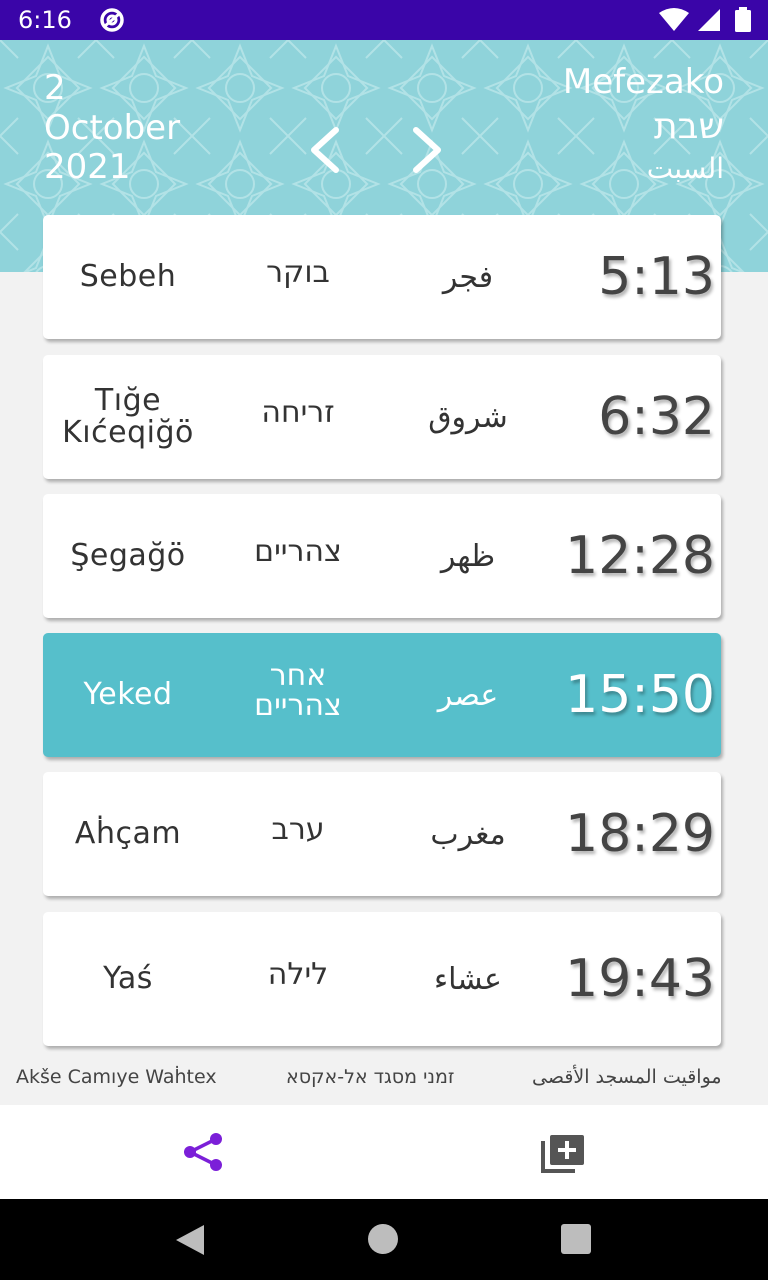 Image resolution: width=768 pixels, height=1280 pixels. What do you see at coordinates (627, 1077) in the screenshot?
I see `credit-arabic: مواقيت المسجد الأقصى` at bounding box center [627, 1077].